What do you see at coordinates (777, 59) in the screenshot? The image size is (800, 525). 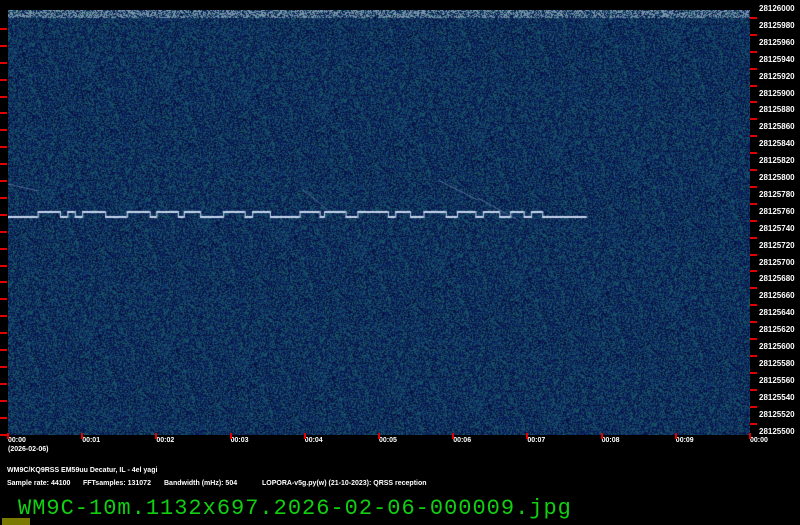 I see `y-tick-label: 28125940` at bounding box center [777, 59].